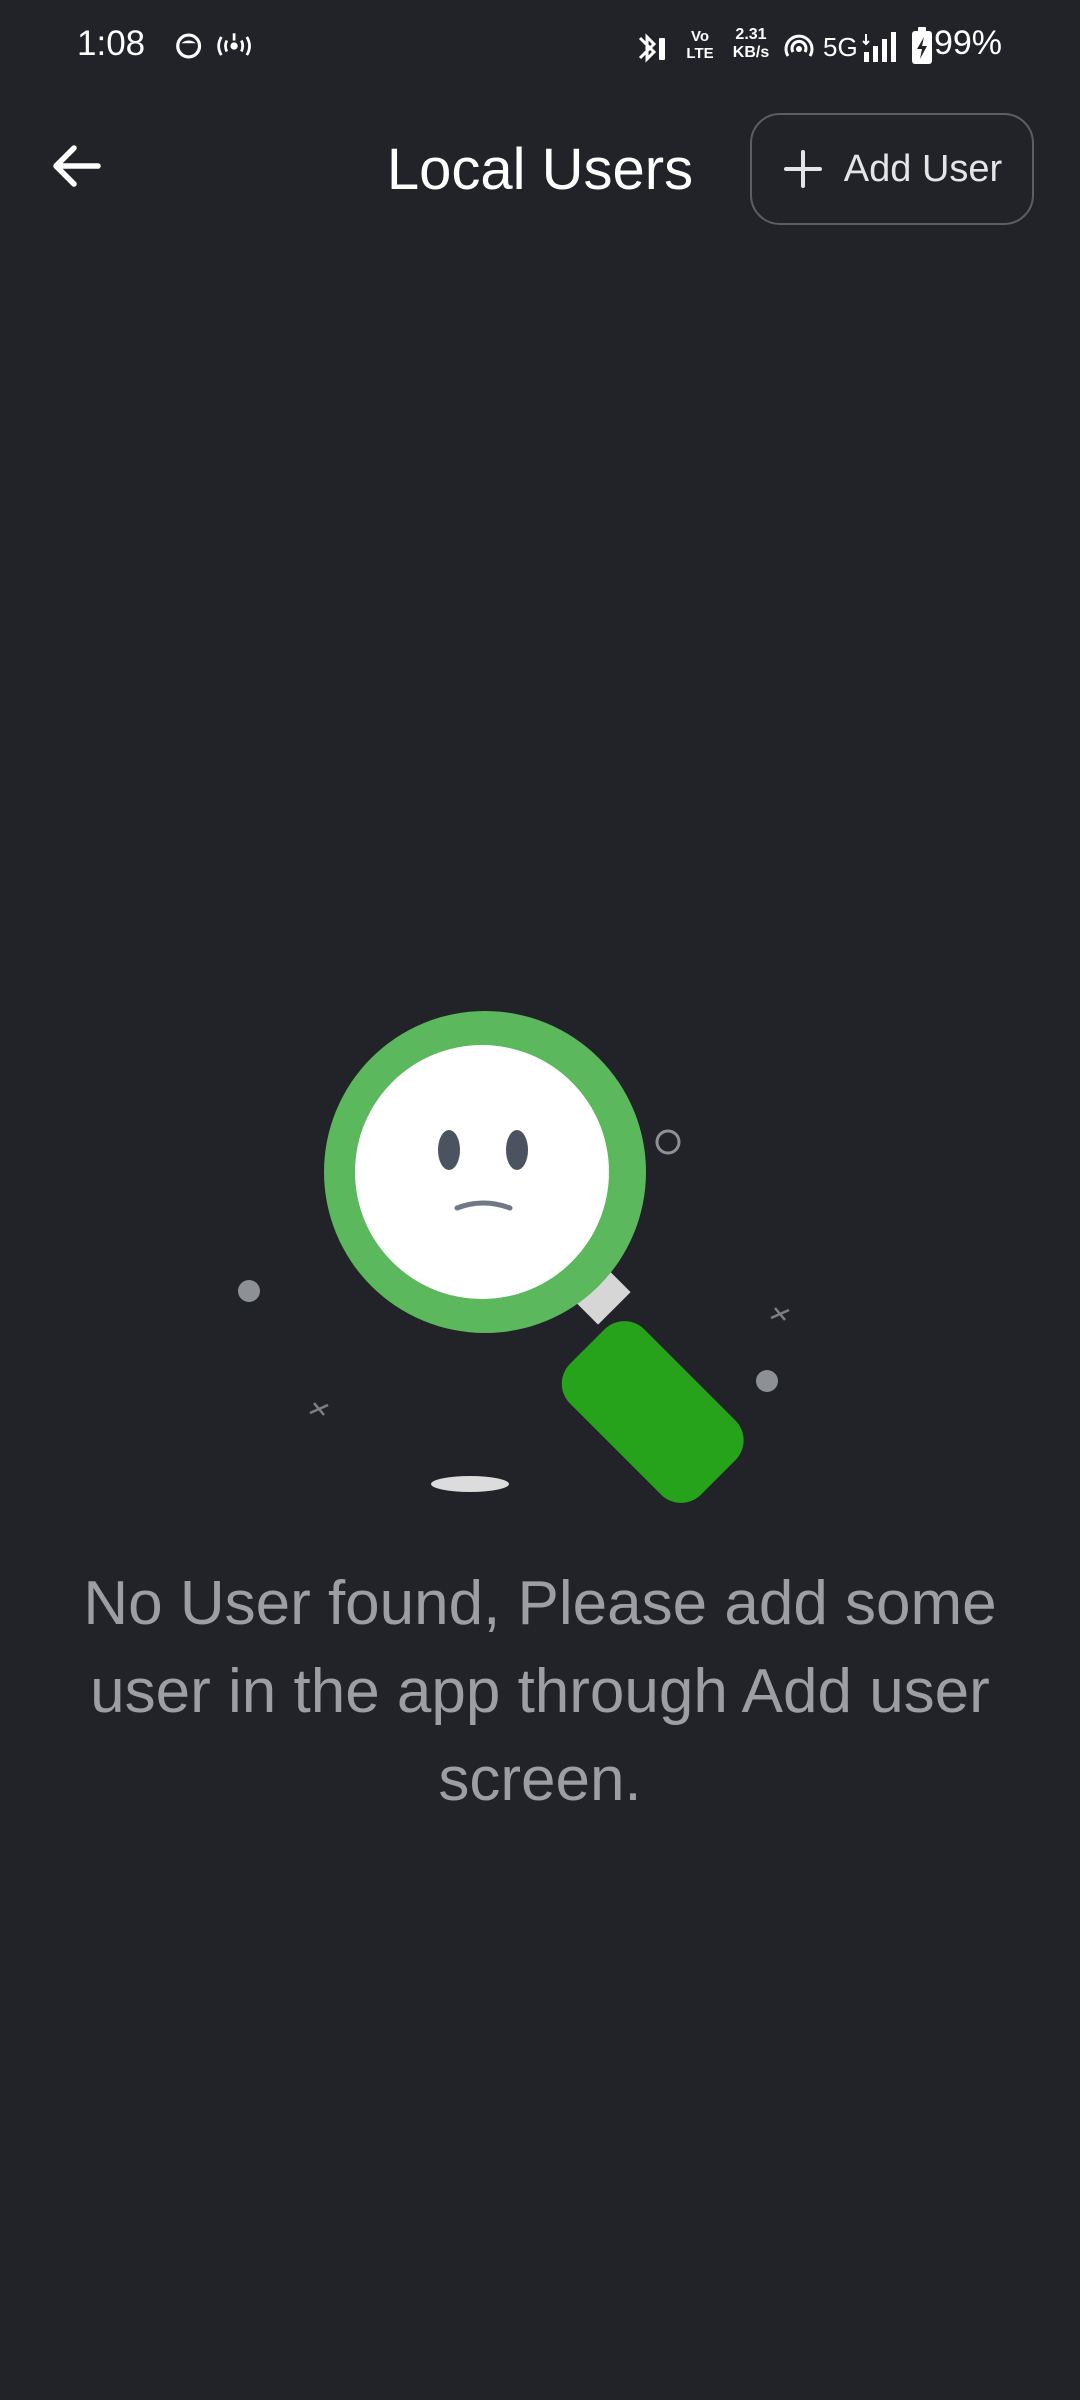 The image size is (1080, 2400). Describe the element at coordinates (485, 1172) in the screenshot. I see `magnifier-lens` at that location.